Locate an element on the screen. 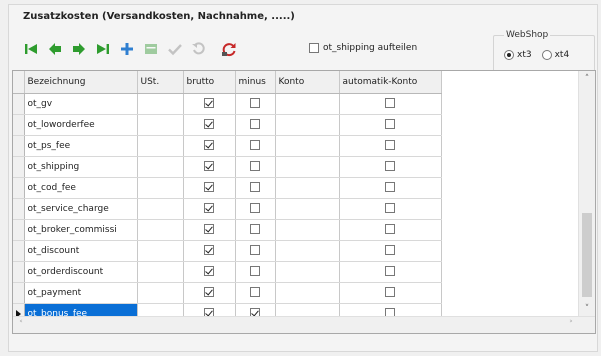  scroll-left-icon: ˂ is located at coordinates (21, 325).